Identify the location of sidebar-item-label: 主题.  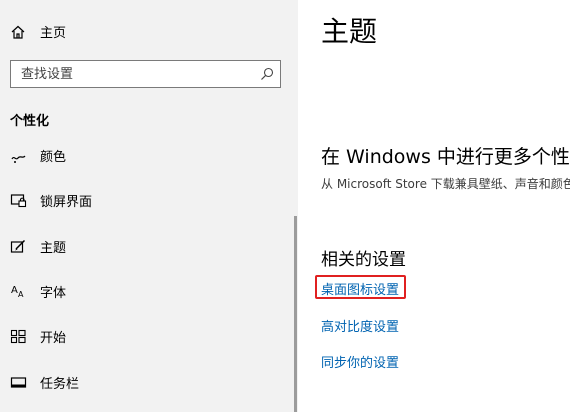
(53, 248).